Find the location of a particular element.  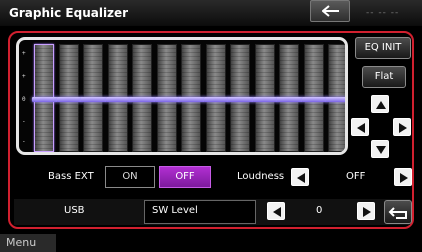

sw-level-value: 0 is located at coordinates (319, 210).